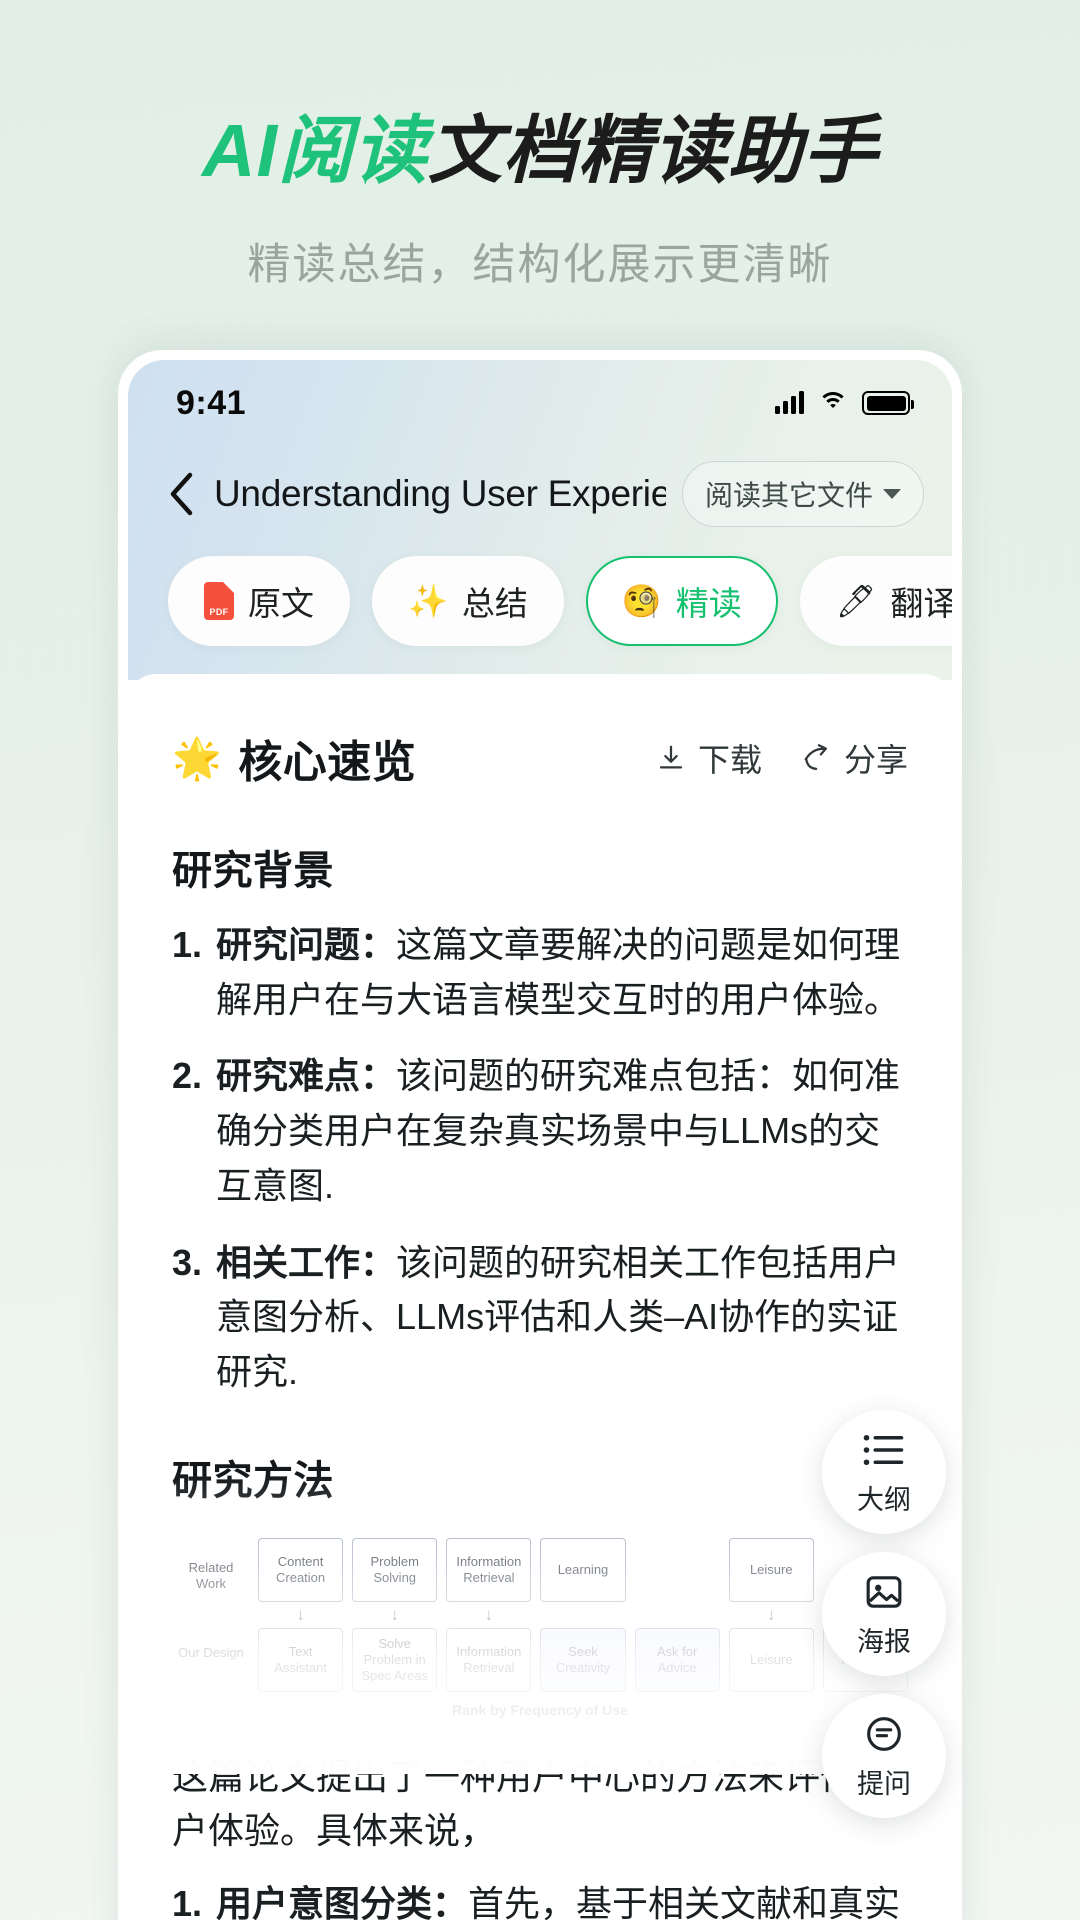  Describe the element at coordinates (782, 758) in the screenshot. I see `header-actions: 下载 分享` at that location.